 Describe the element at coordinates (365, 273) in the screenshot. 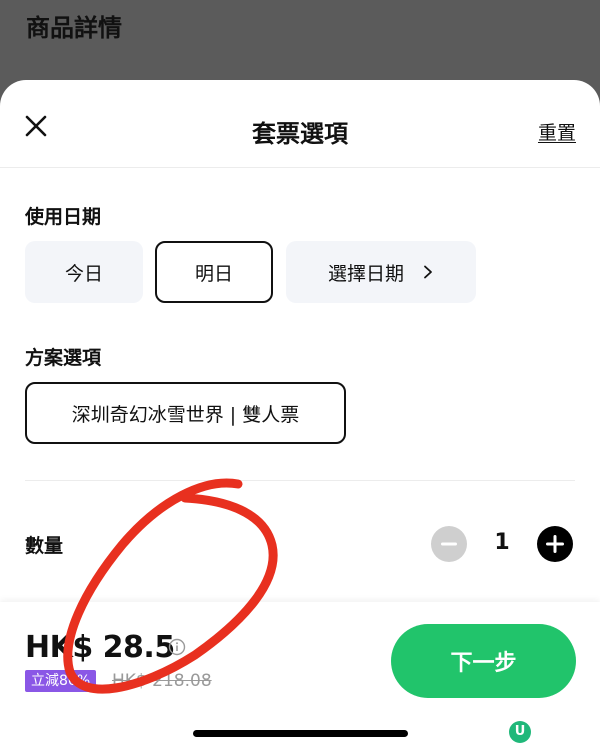

I see `date-option-label: 選擇日期` at that location.